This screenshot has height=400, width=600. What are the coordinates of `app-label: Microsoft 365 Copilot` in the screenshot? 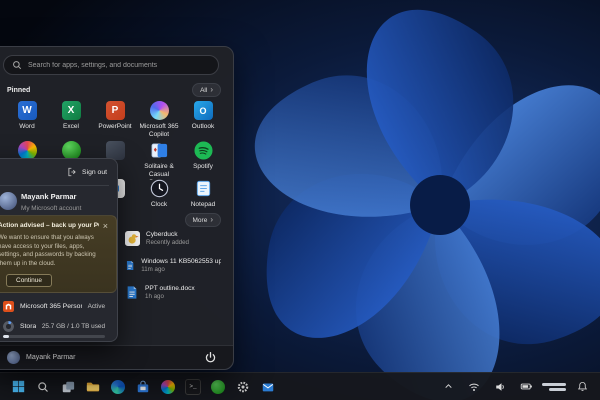 It's located at (159, 131).